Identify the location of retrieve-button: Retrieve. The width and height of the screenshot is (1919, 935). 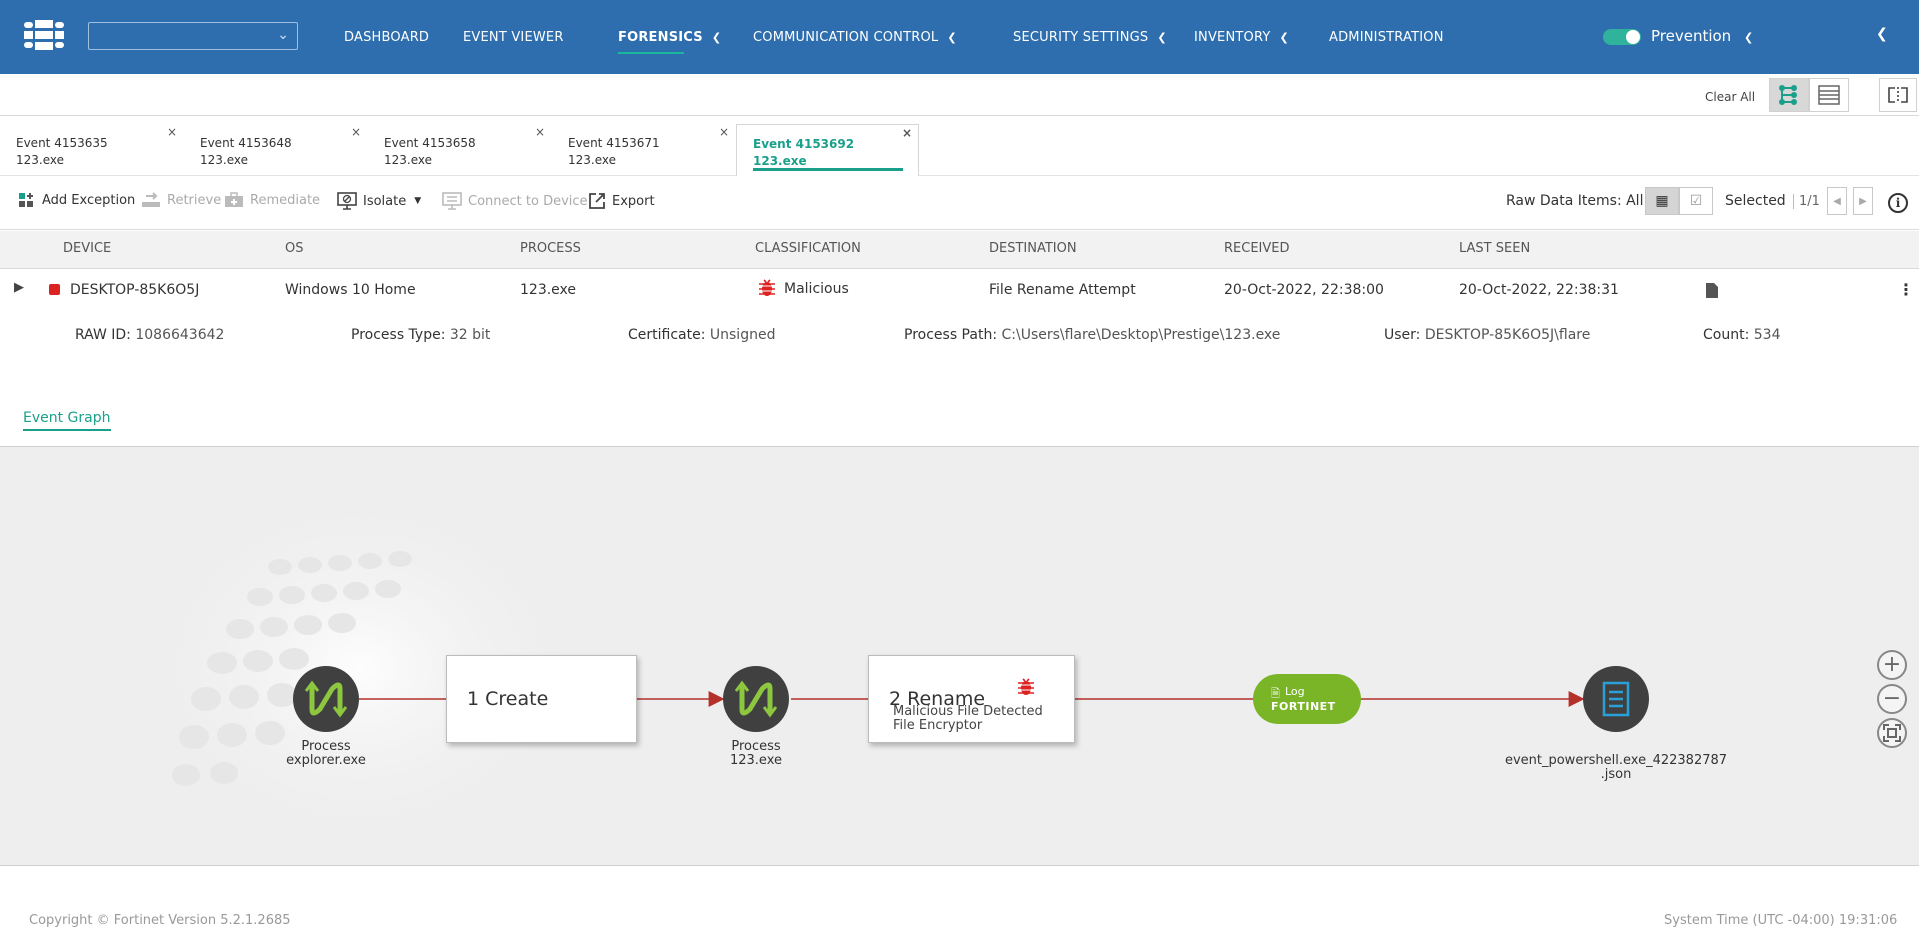
(181, 200).